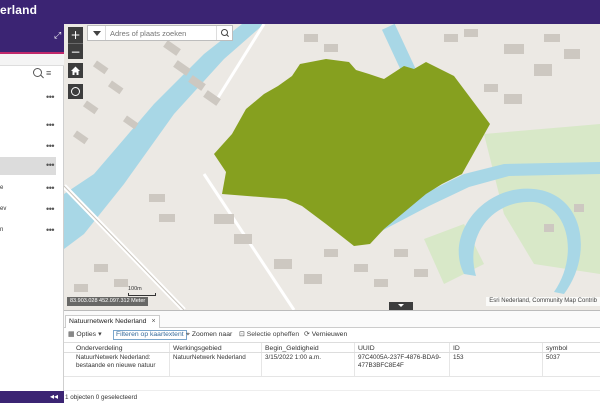 The image size is (600, 403). Describe the element at coordinates (108, 301) in the screenshot. I see `coordinate-readout: 83.903.028 452.097.312 Meter` at that location.